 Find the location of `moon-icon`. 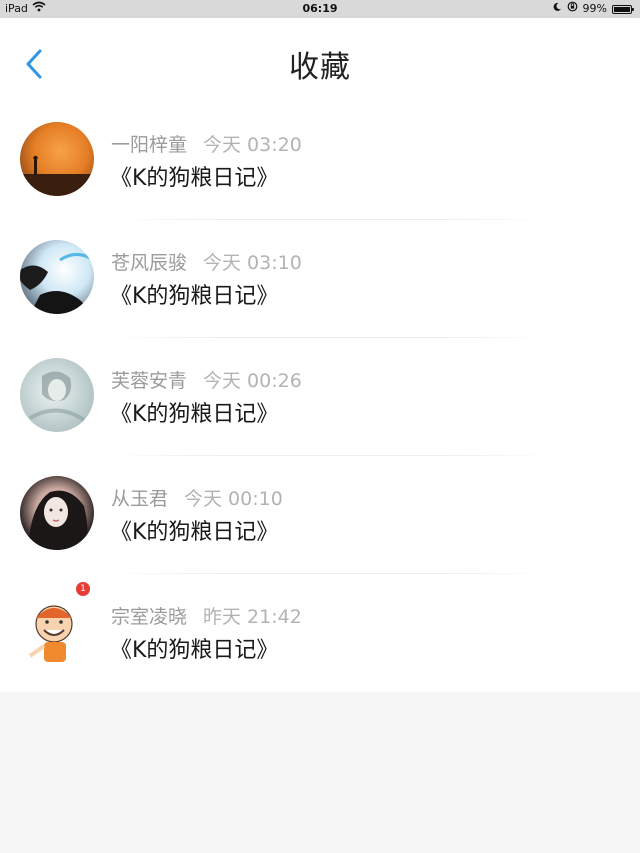

moon-icon is located at coordinates (557, 9).